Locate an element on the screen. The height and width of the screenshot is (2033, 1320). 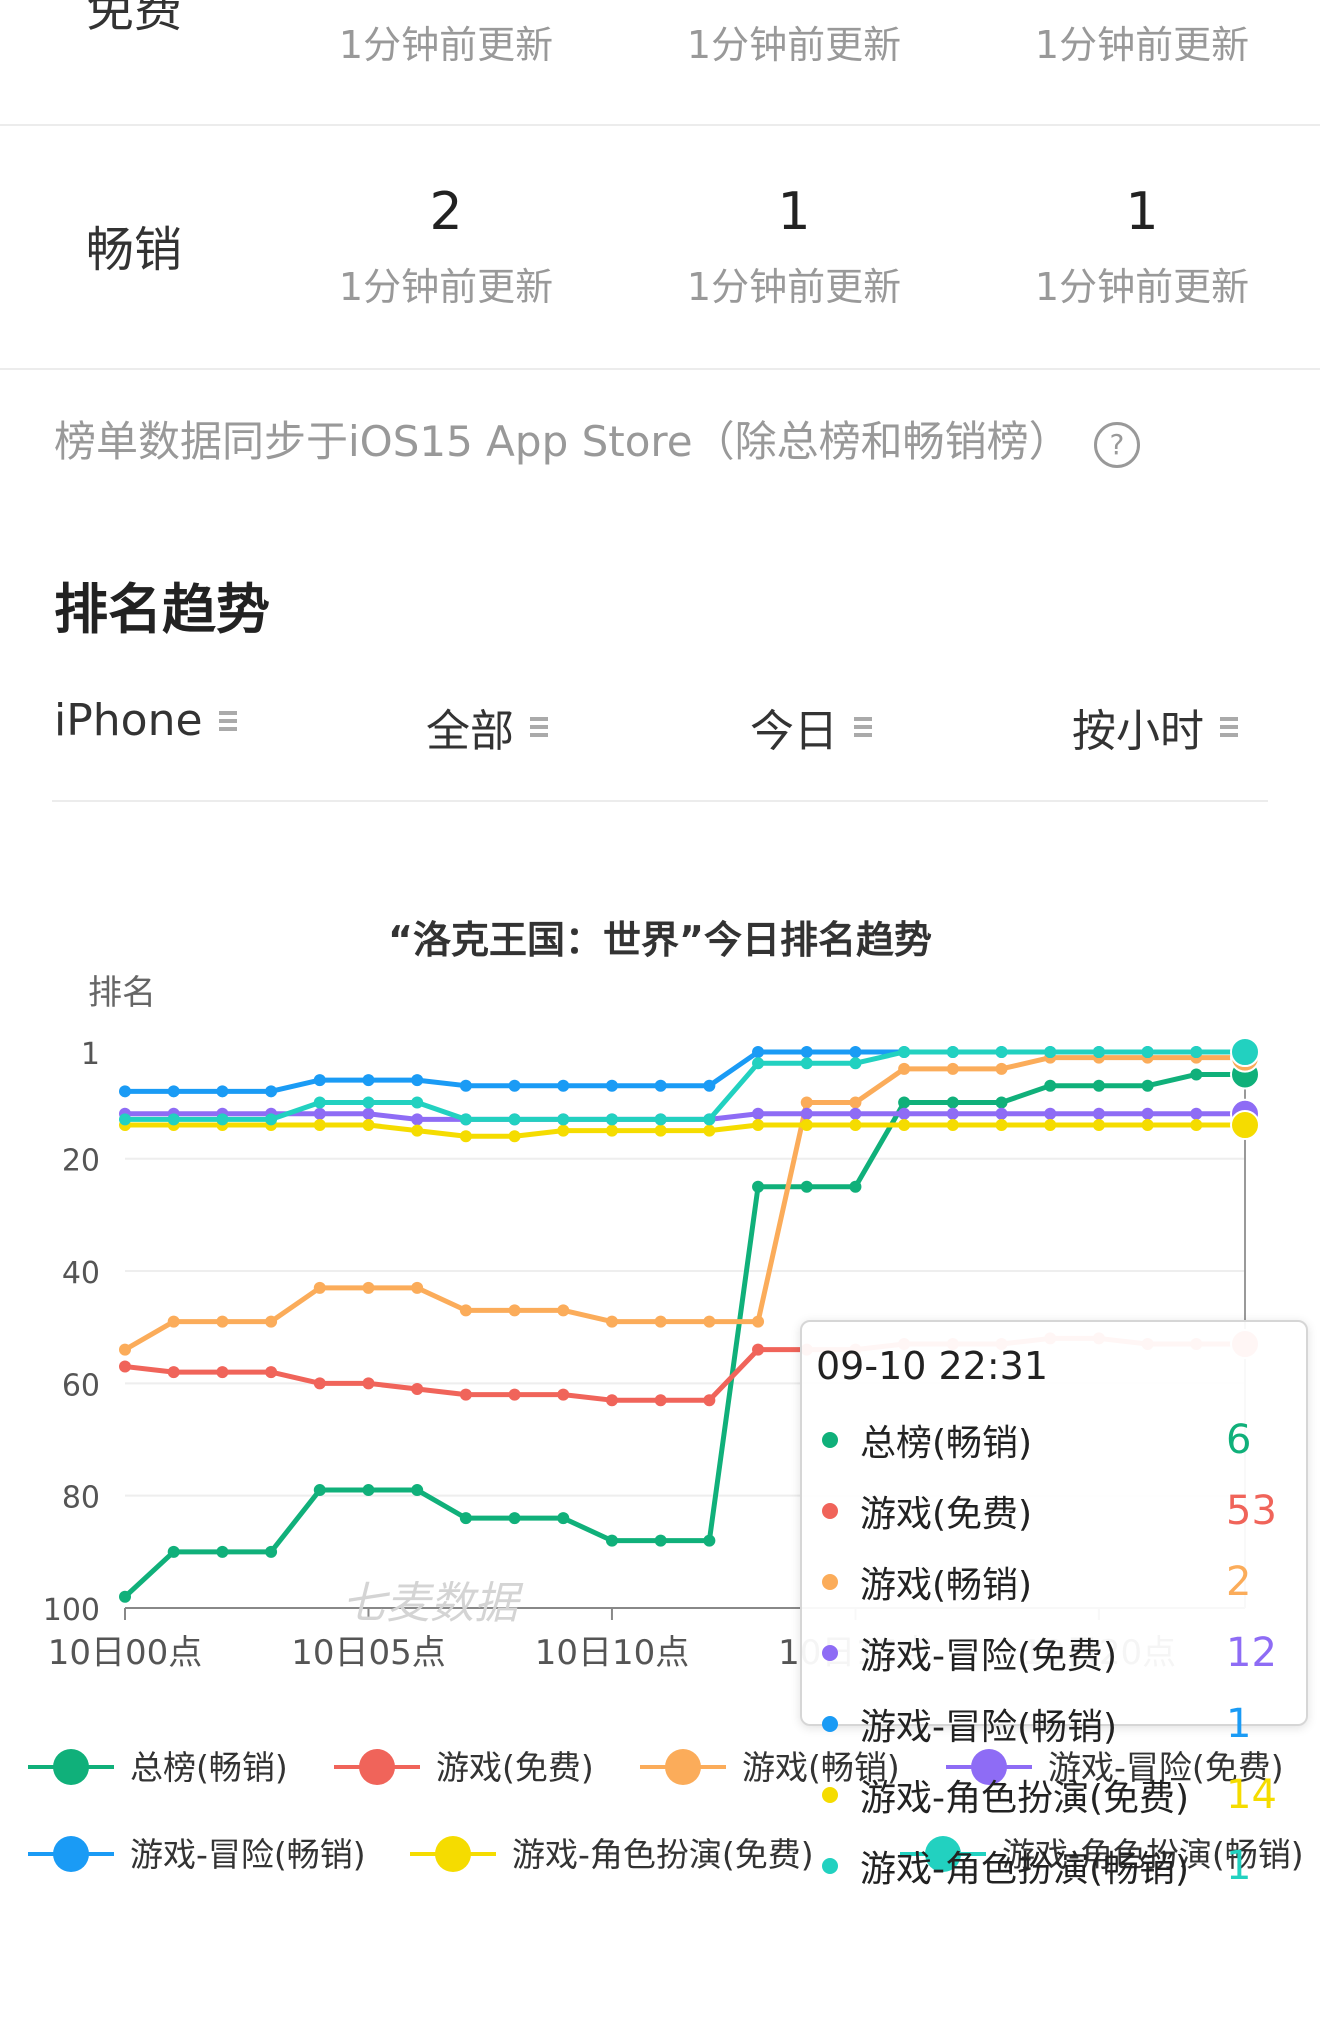
tooltip-row: 游戏(免费) 53 is located at coordinates (1059, 1511).